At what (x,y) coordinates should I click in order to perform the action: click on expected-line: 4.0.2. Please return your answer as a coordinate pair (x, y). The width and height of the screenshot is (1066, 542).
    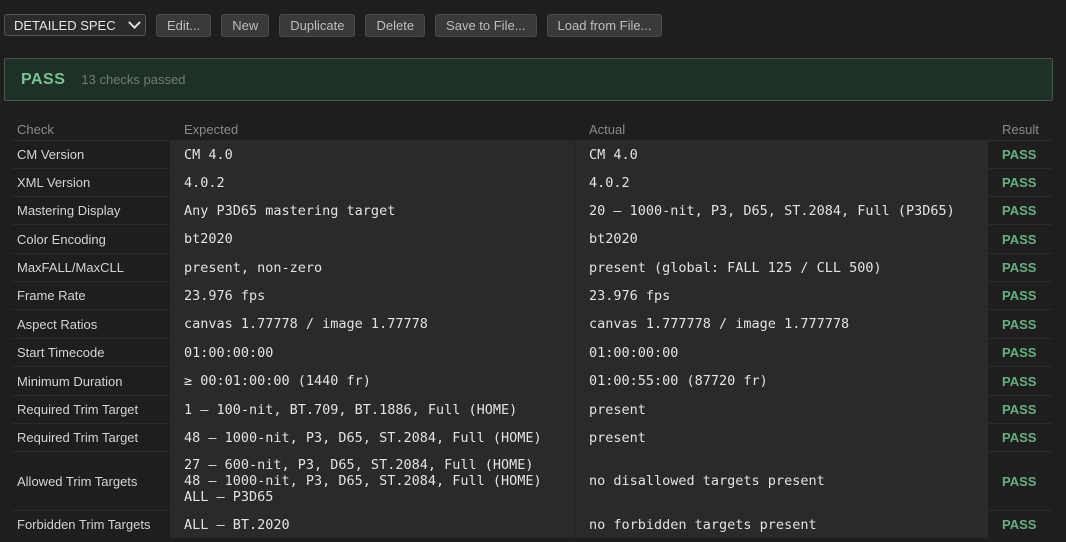
    Looking at the image, I should click on (204, 182).